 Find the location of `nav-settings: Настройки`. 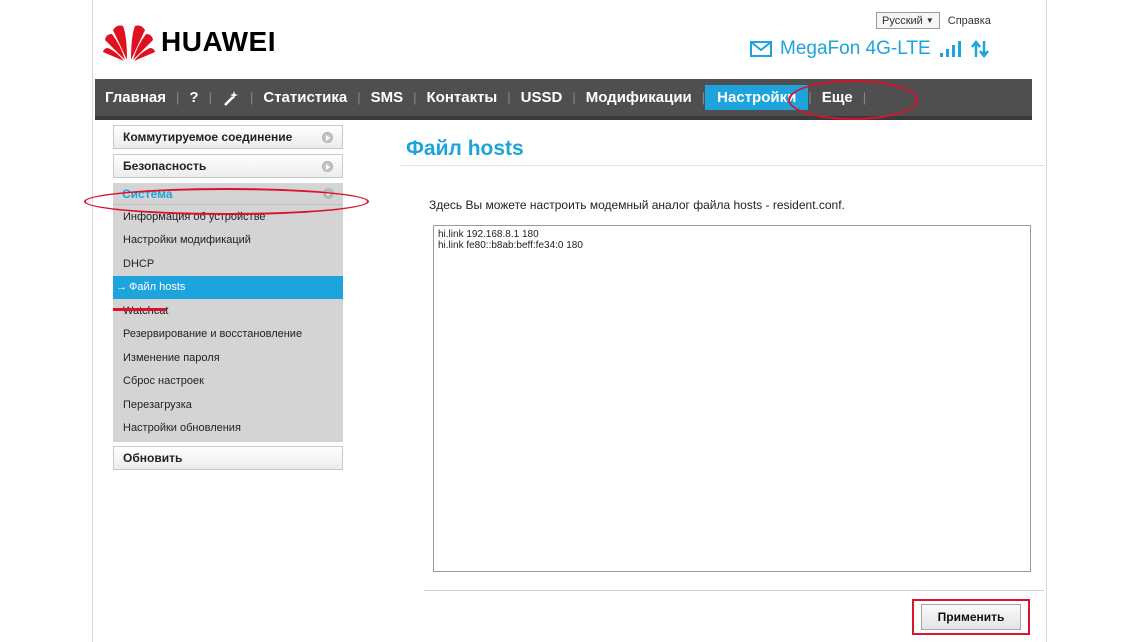

nav-settings: Настройки is located at coordinates (757, 97).